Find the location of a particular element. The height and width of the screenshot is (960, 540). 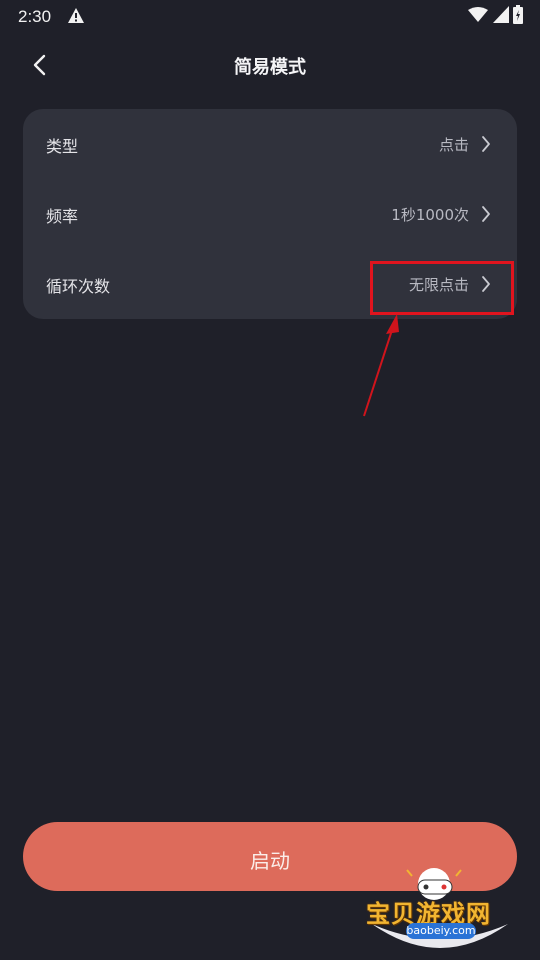

status-time: 2:30 is located at coordinates (35, 16).